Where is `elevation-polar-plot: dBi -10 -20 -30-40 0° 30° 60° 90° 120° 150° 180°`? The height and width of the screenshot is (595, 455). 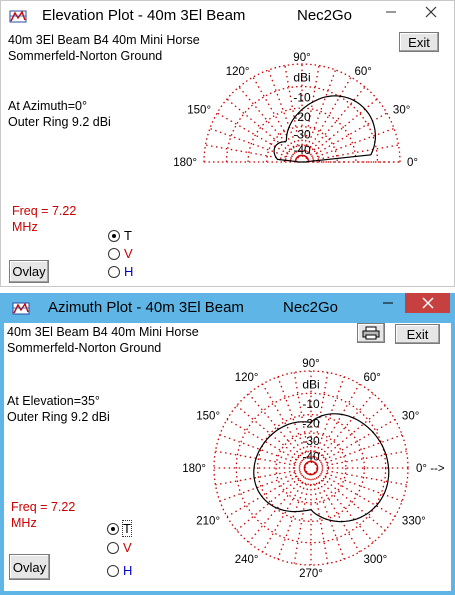 elevation-polar-plot: dBi -10 -20 -30-40 0° 30° 60° 90° 120° 150° 180° is located at coordinates (295, 110).